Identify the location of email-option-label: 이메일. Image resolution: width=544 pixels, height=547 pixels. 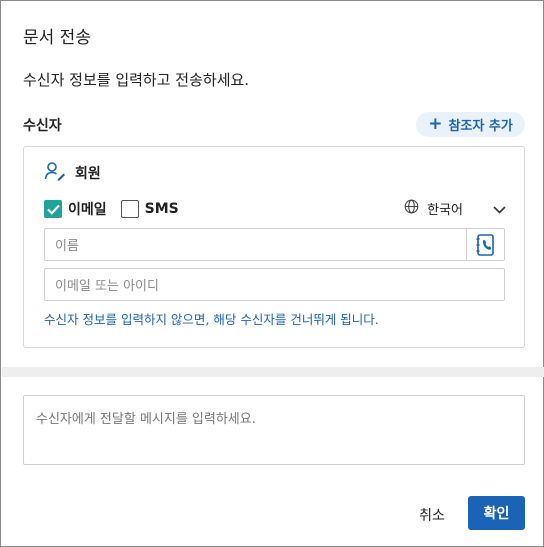
(87, 210).